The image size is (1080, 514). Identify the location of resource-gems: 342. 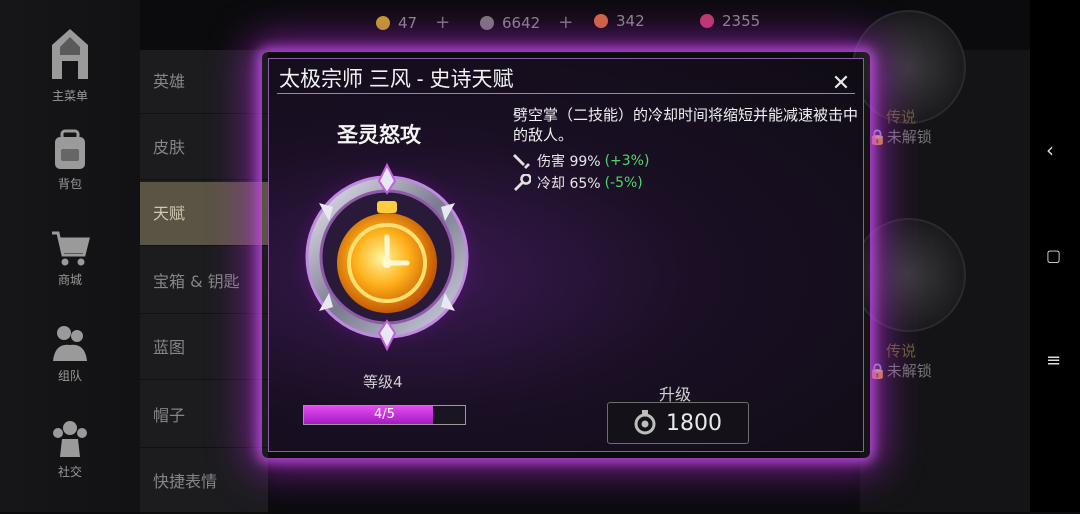
(619, 21).